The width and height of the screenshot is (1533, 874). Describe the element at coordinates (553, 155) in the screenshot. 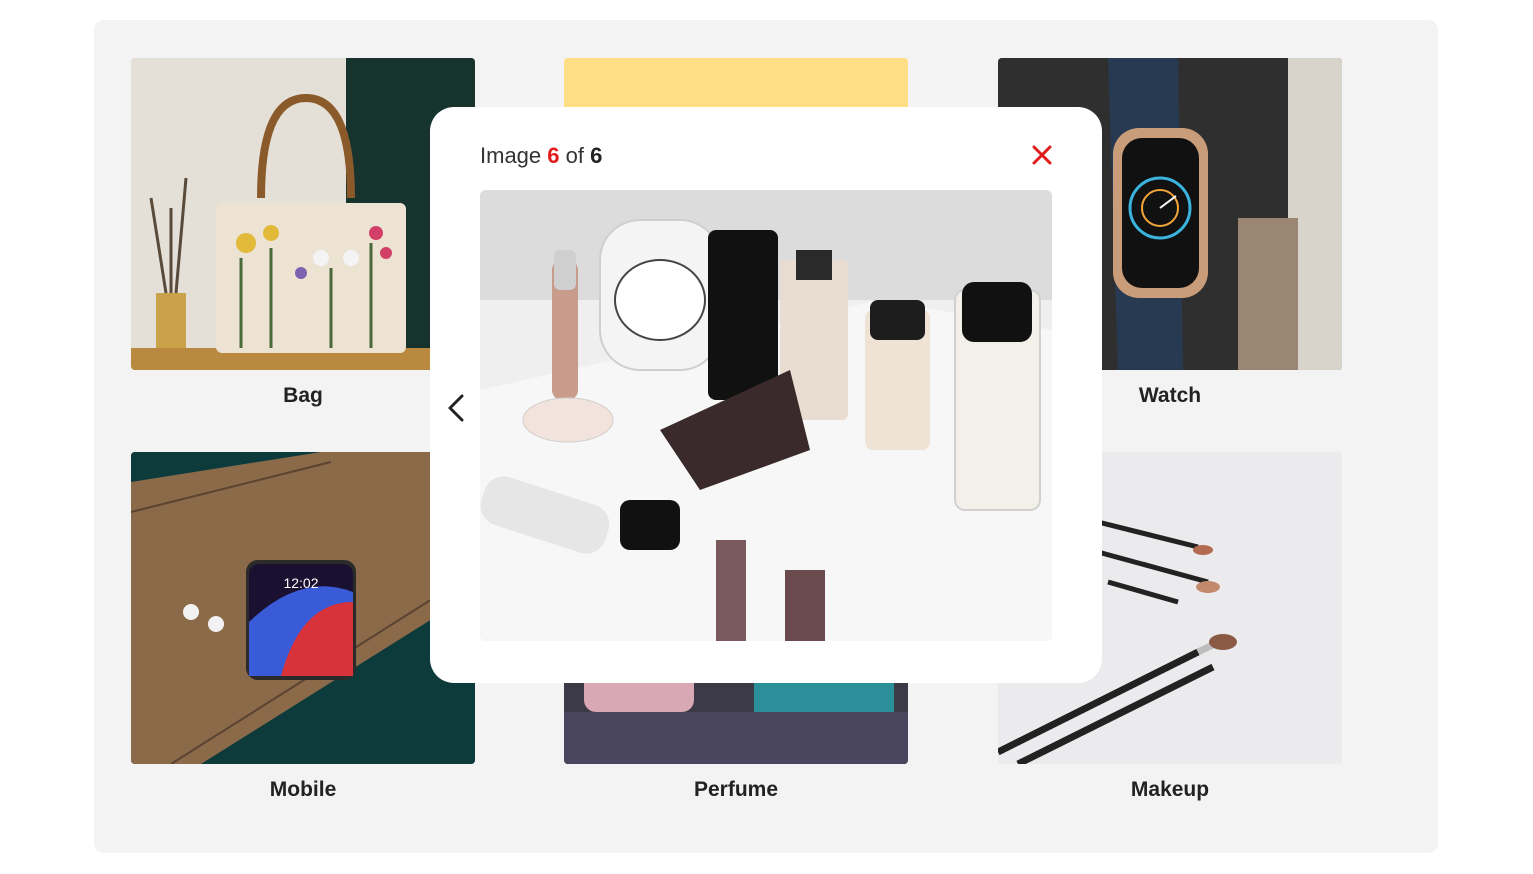

I see `current-index: 6` at that location.